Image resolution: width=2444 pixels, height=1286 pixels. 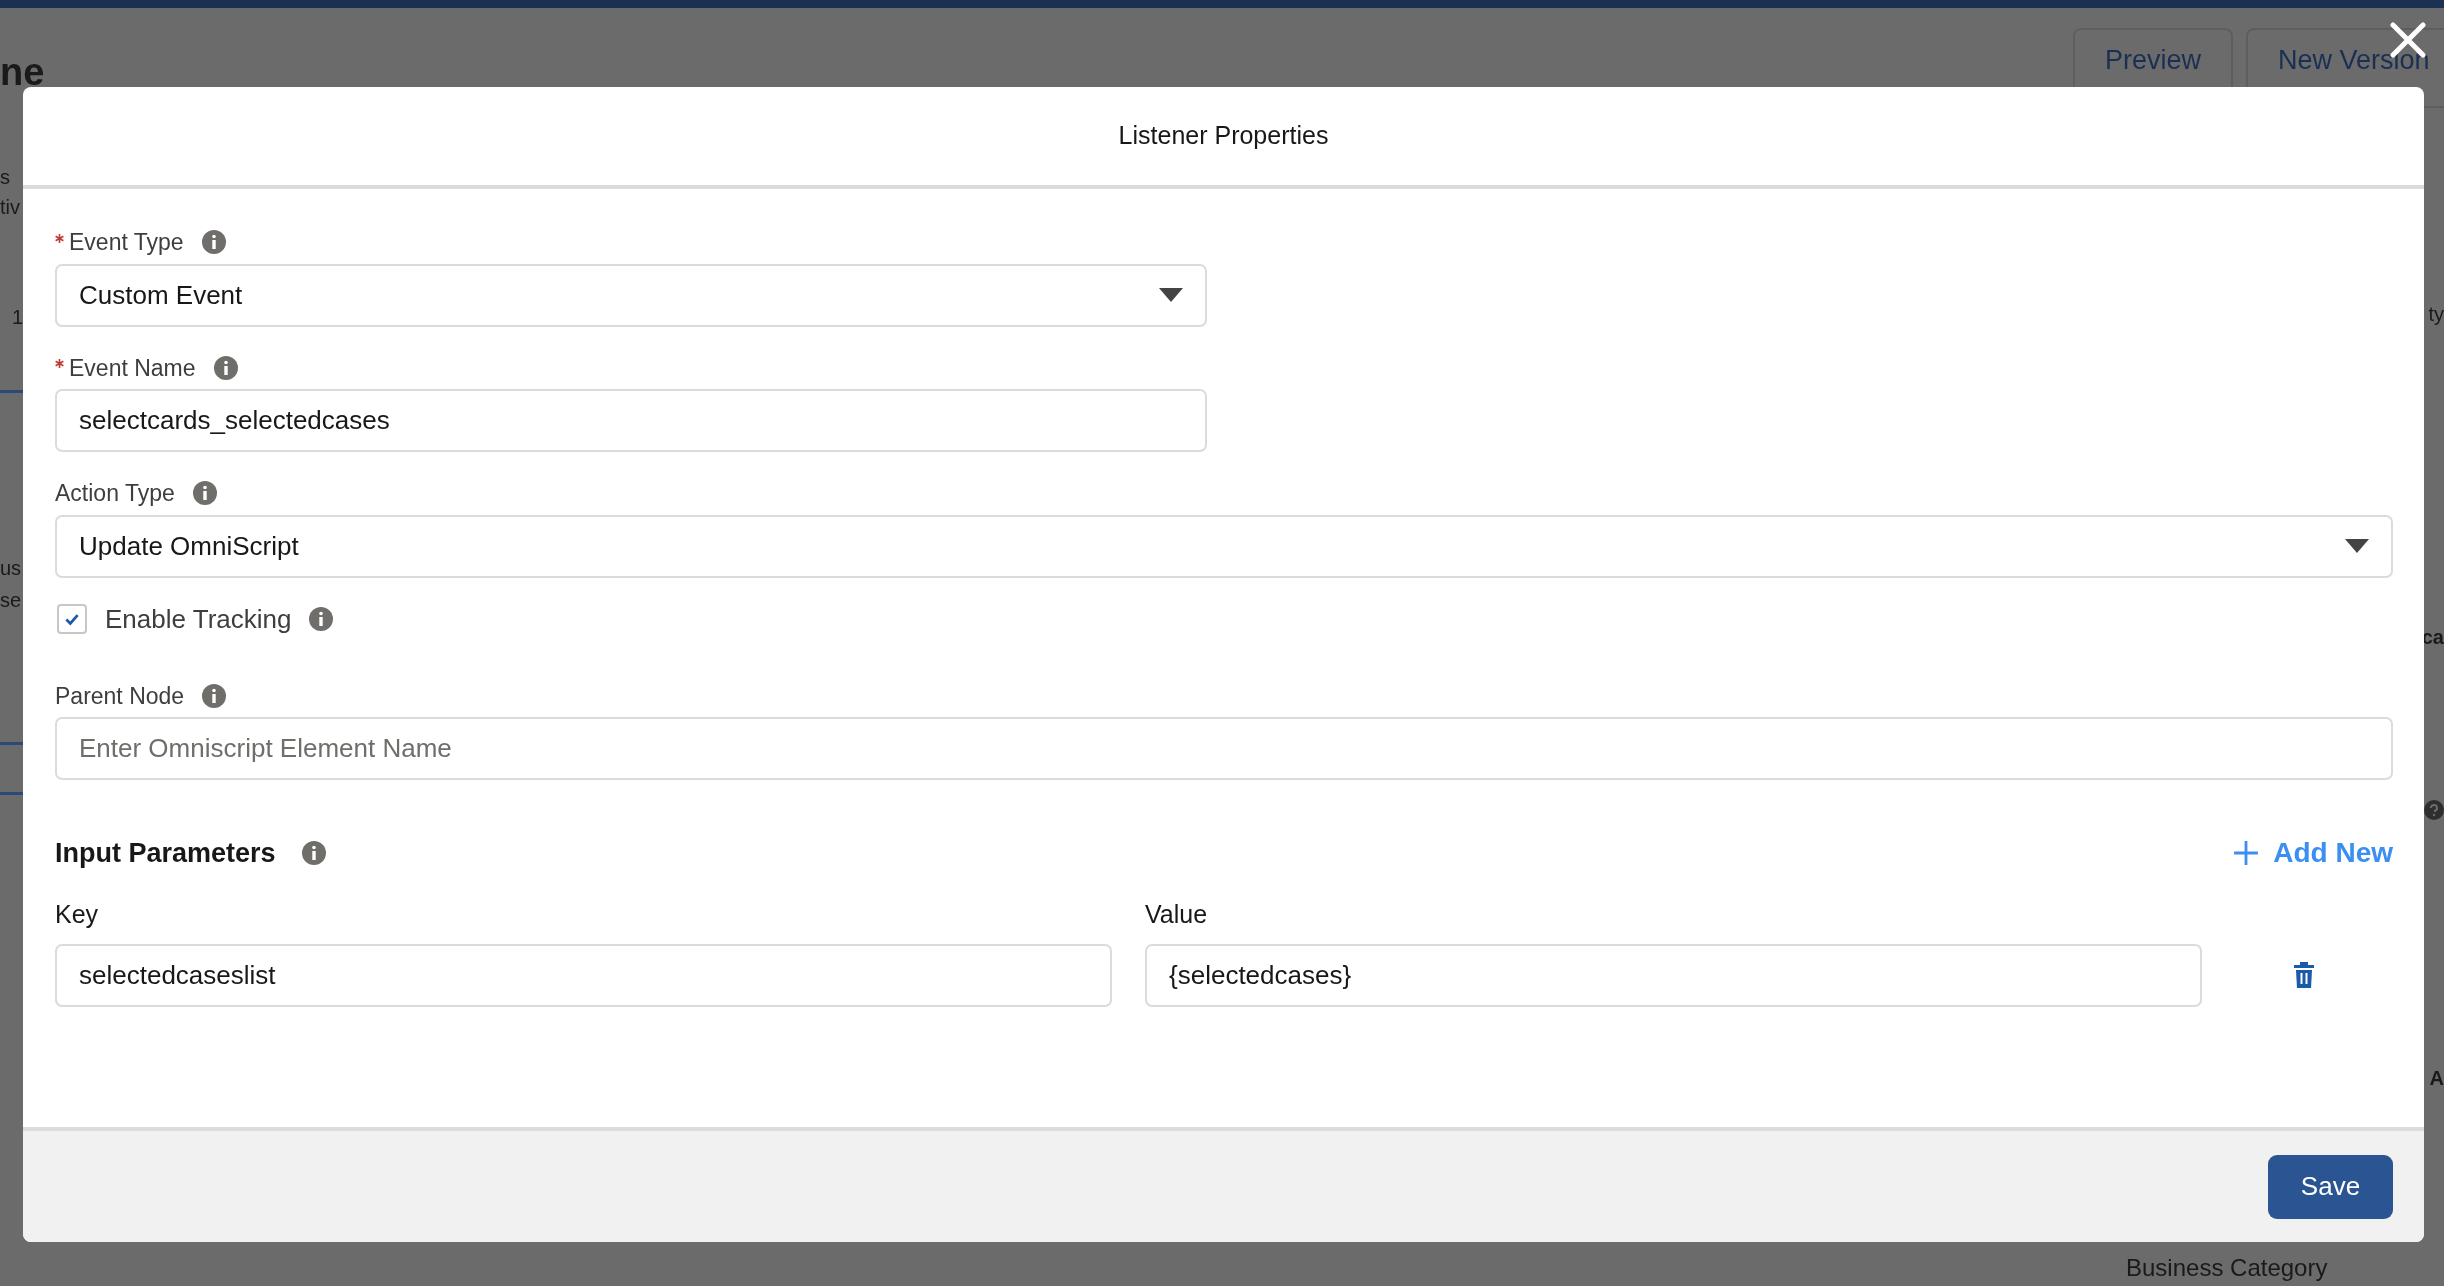 What do you see at coordinates (583, 975) in the screenshot?
I see `input-field: selectedcaseslist` at bounding box center [583, 975].